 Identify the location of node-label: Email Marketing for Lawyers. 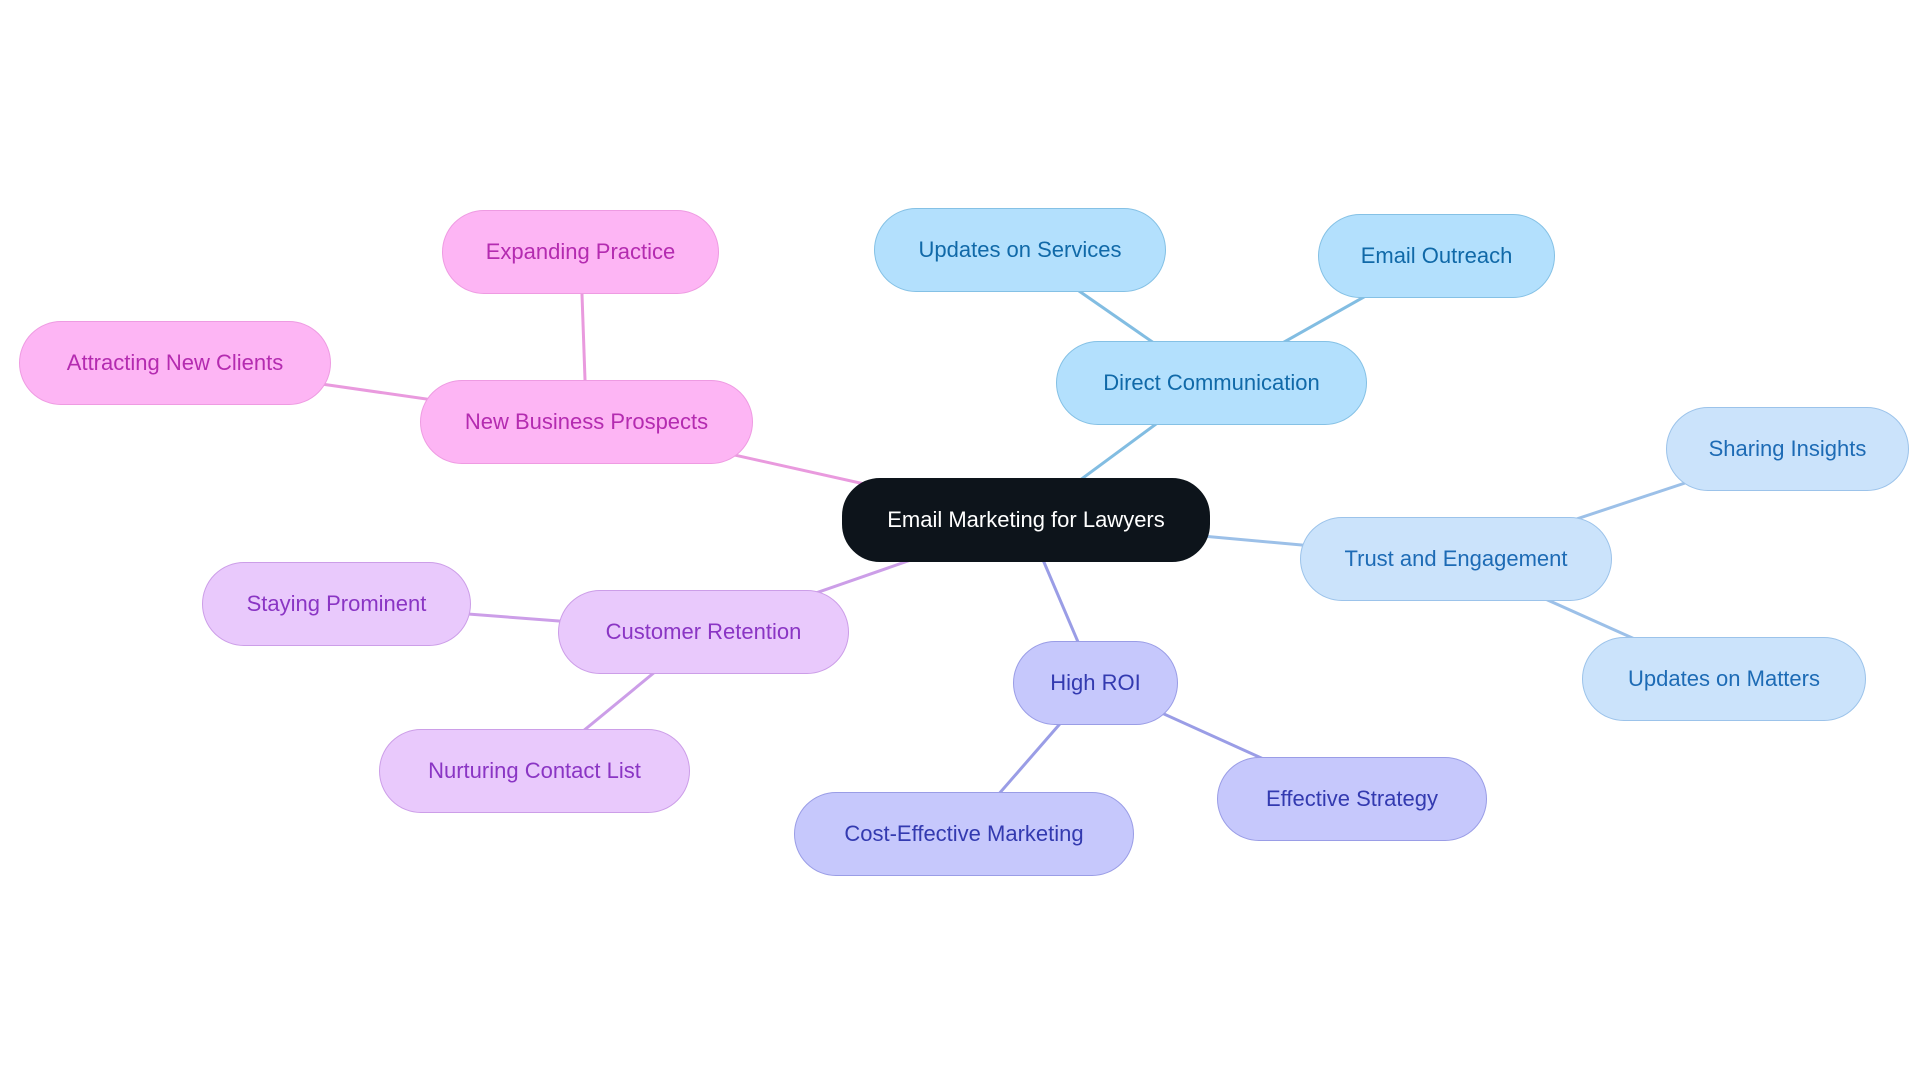
(1026, 519).